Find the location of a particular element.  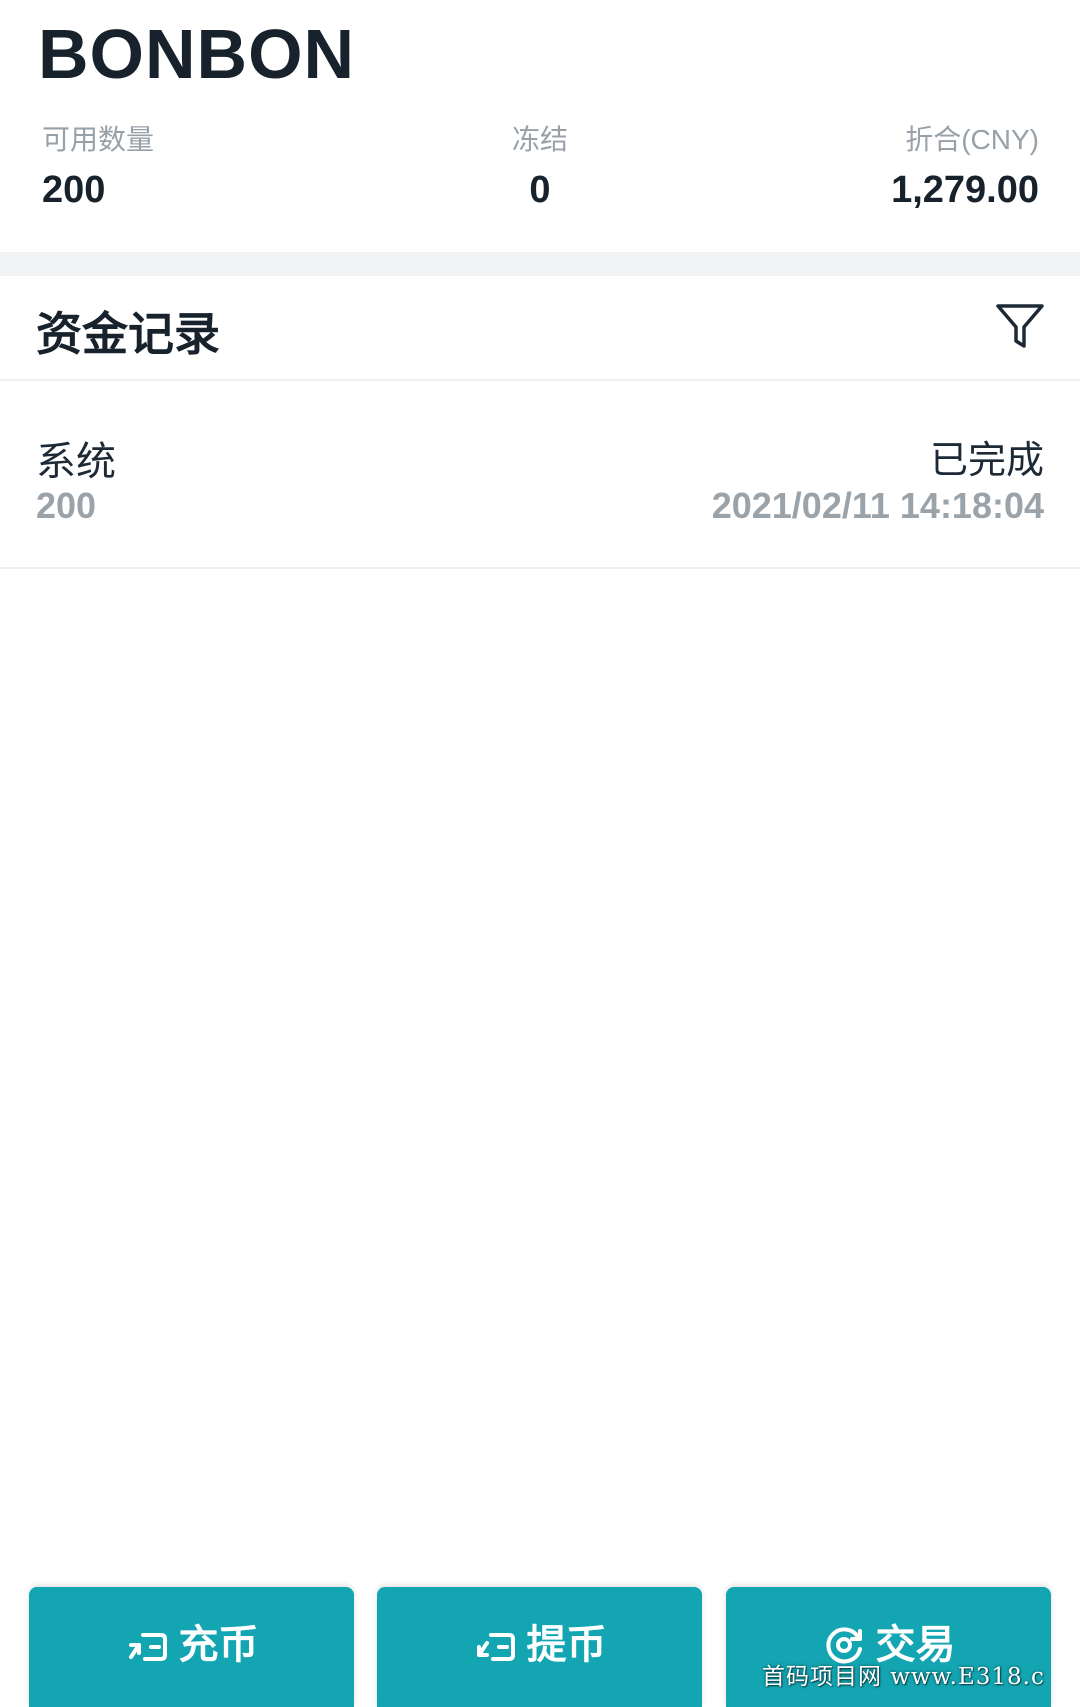

frozen-label: 冻结 is located at coordinates (539, 139).